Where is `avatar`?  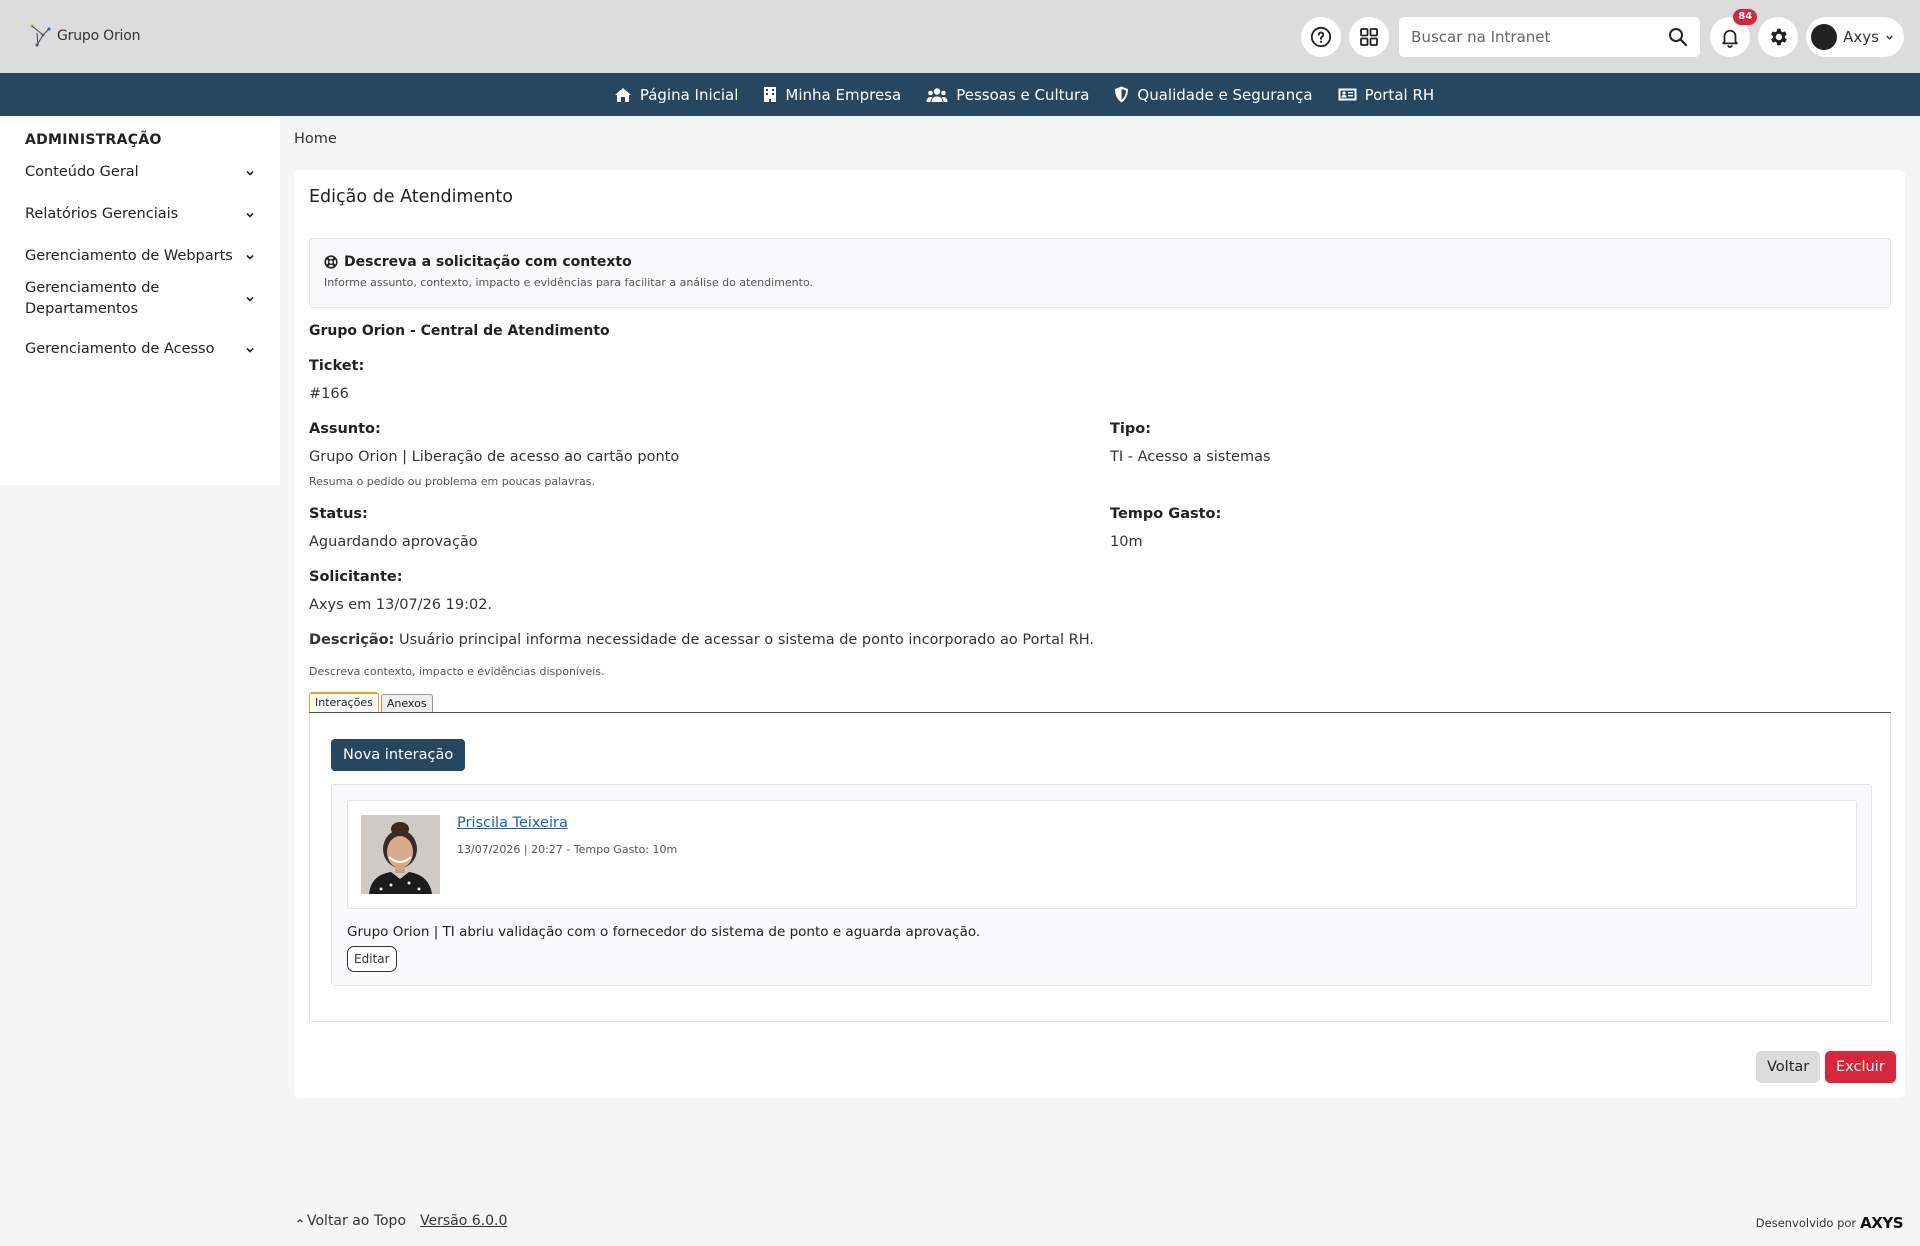
avatar is located at coordinates (1824, 37).